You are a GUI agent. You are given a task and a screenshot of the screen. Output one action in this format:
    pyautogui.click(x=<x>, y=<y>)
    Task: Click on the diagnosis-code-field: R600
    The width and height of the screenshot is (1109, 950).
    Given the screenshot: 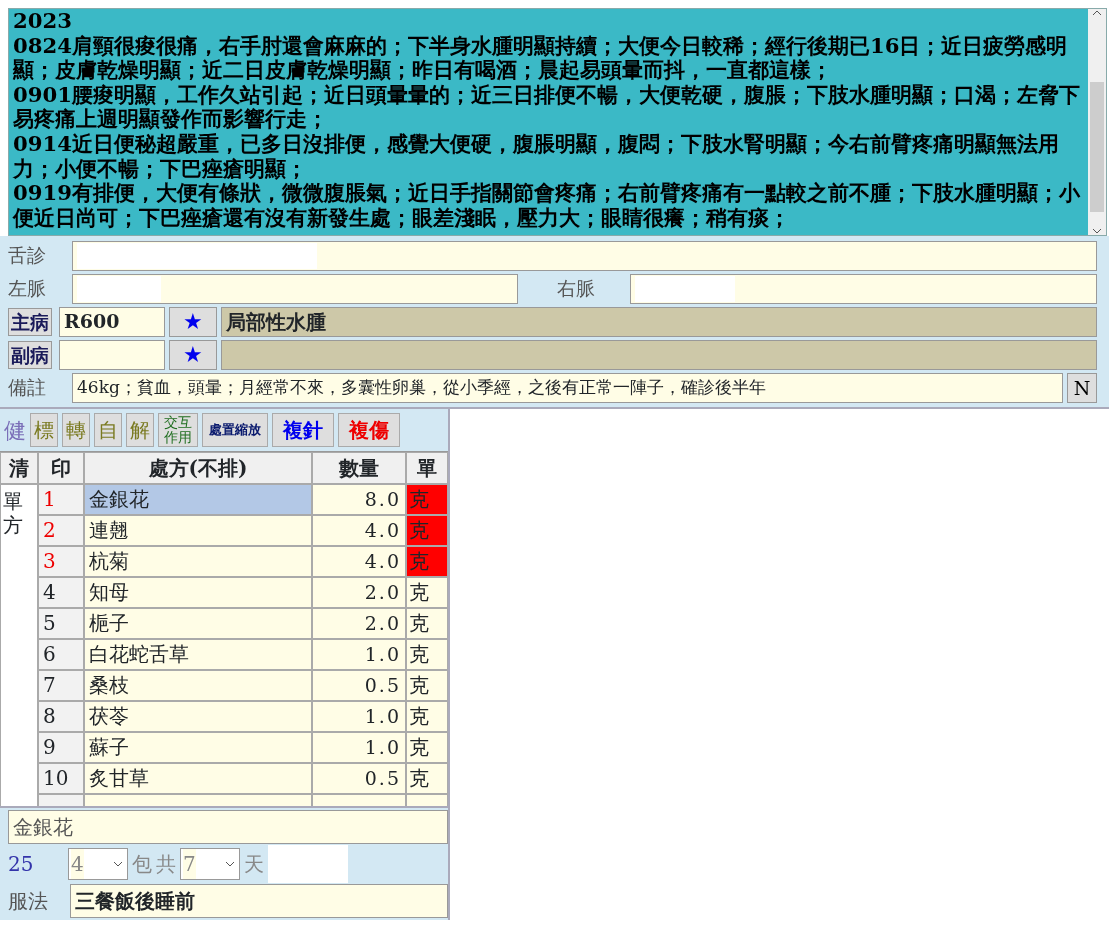 What is the action you would take?
    pyautogui.click(x=112, y=321)
    